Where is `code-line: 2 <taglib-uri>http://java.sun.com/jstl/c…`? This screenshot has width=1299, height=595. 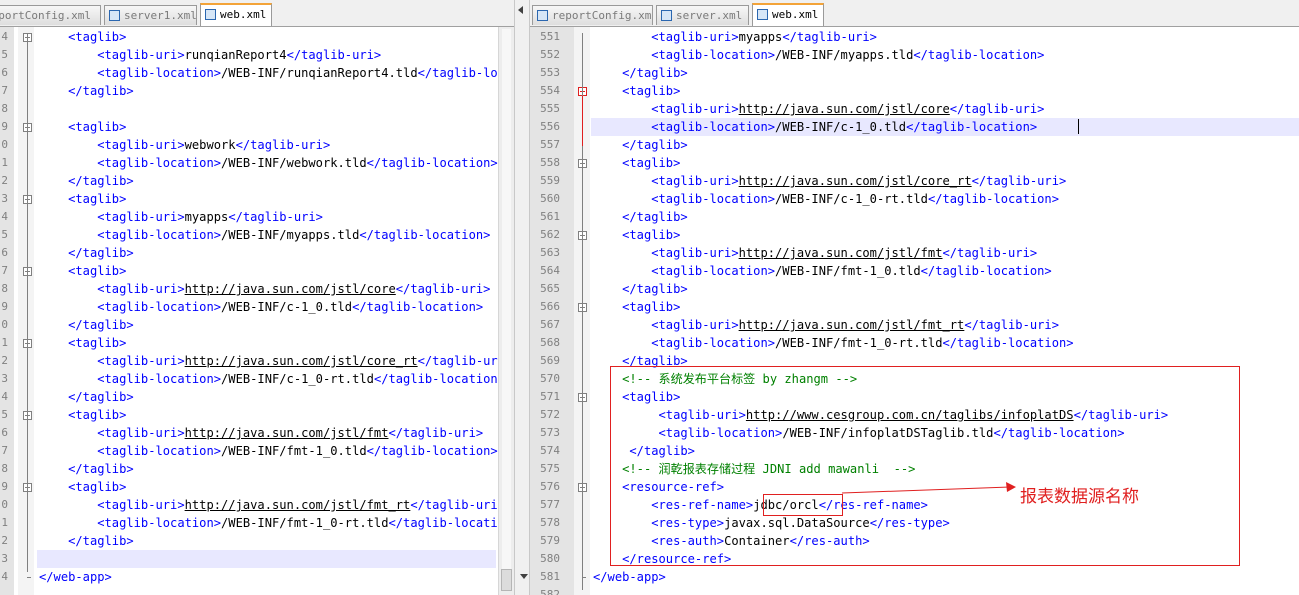 code-line: 2 <taglib-uri>http://java.sun.com/jstl/c… is located at coordinates (257, 361).